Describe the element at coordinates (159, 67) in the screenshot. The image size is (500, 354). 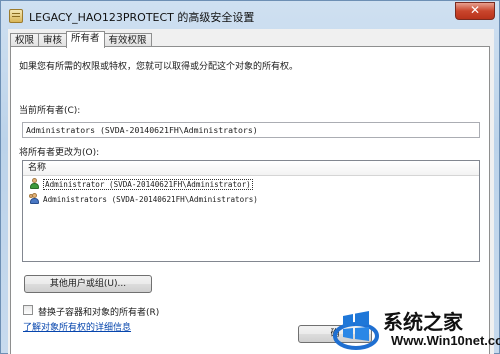
I see `owner-description: 如果您有所需的权限或特权，您就可以取得或分配这个对象的所有权。` at that location.